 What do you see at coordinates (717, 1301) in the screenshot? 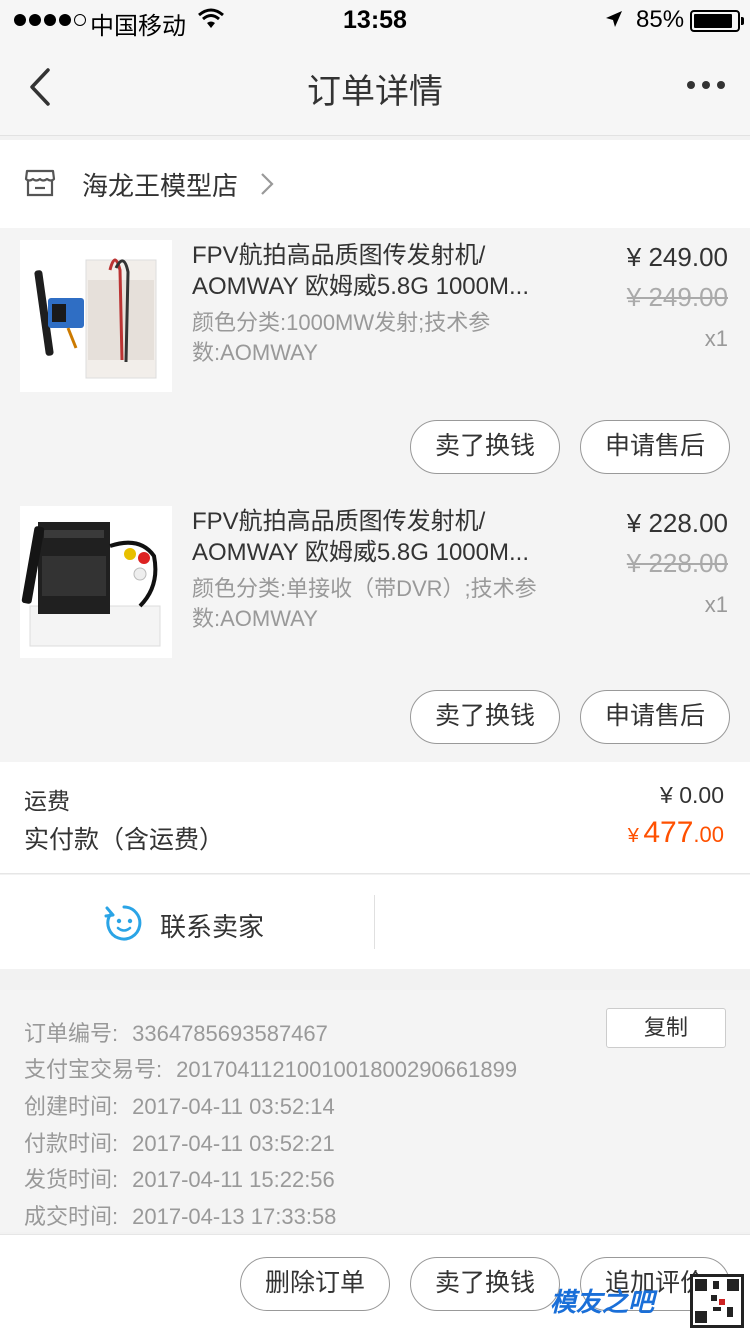
I see `qr-code-icon` at bounding box center [717, 1301].